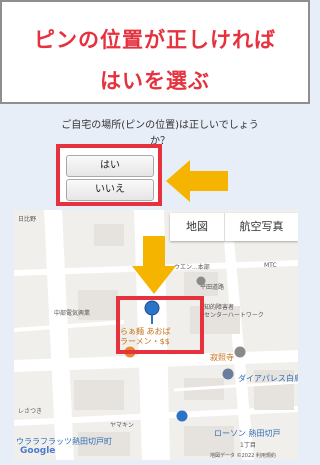 Image resolution: width=320 pixels, height=465 pixels. Describe the element at coordinates (248, 445) in the screenshot. I see `place-label: 1丁目` at that location.